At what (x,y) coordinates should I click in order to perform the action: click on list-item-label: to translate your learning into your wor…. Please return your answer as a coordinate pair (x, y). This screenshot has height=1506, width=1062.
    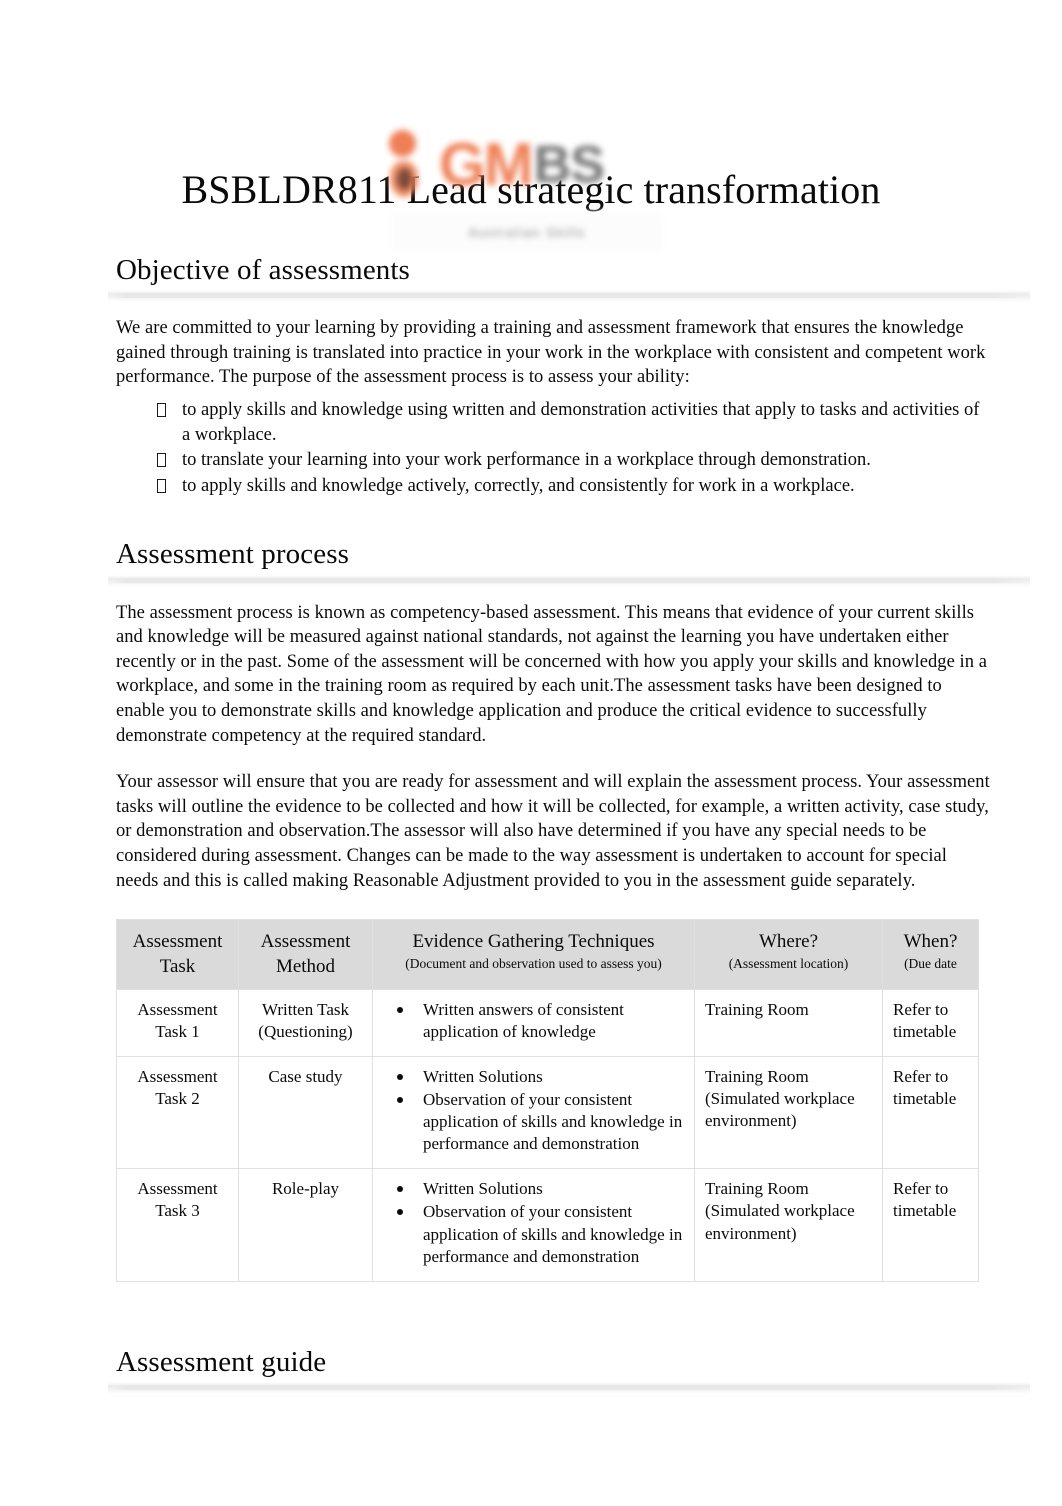
    Looking at the image, I should click on (526, 460).